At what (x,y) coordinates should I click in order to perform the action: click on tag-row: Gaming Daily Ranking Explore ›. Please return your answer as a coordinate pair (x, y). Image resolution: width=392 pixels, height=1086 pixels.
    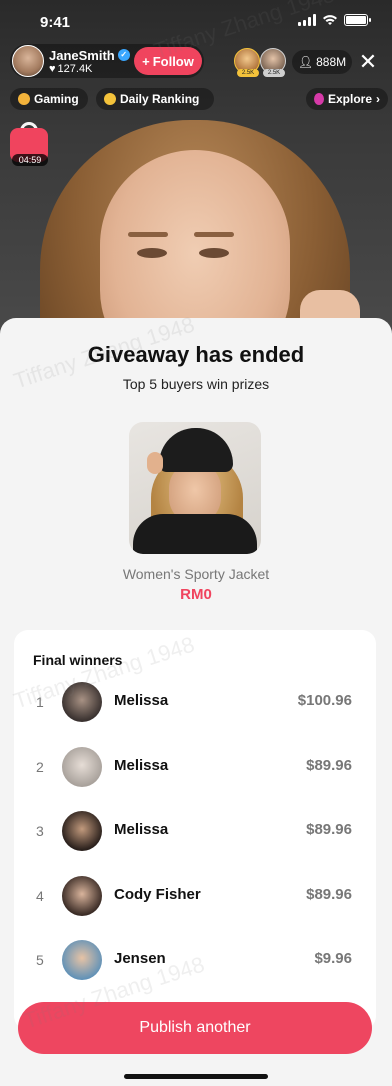
    Looking at the image, I should click on (199, 99).